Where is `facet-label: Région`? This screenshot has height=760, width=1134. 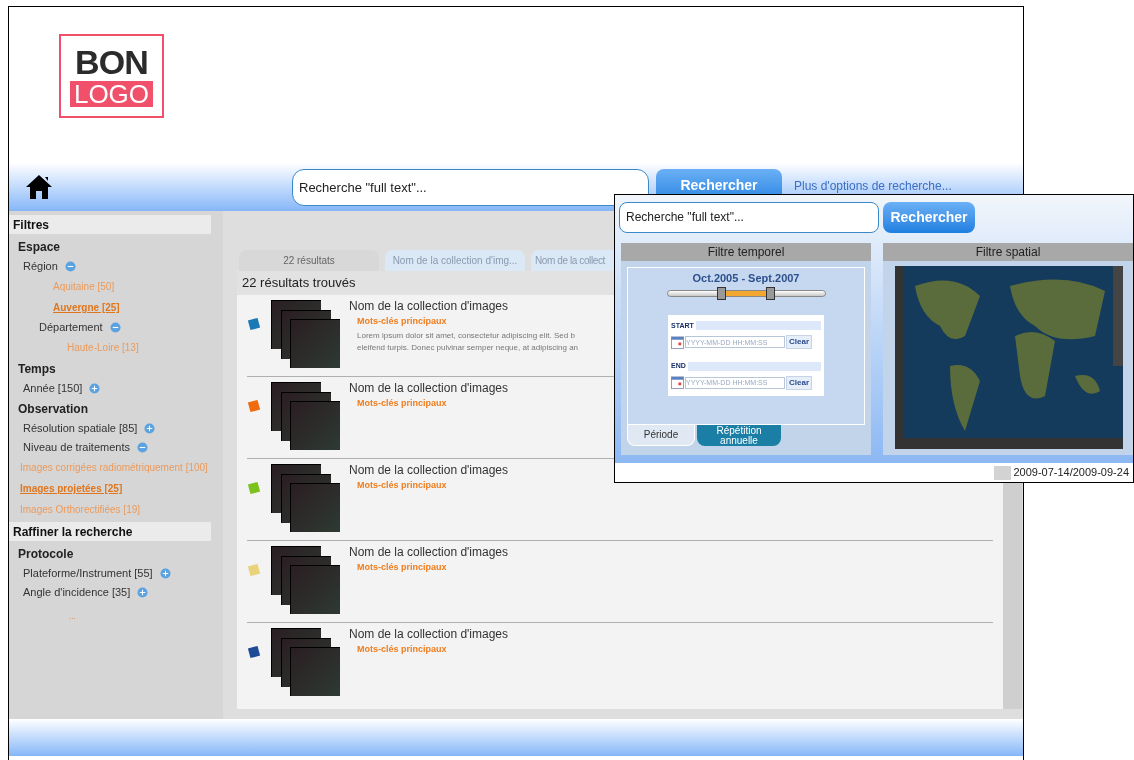 facet-label: Région is located at coordinates (40, 266).